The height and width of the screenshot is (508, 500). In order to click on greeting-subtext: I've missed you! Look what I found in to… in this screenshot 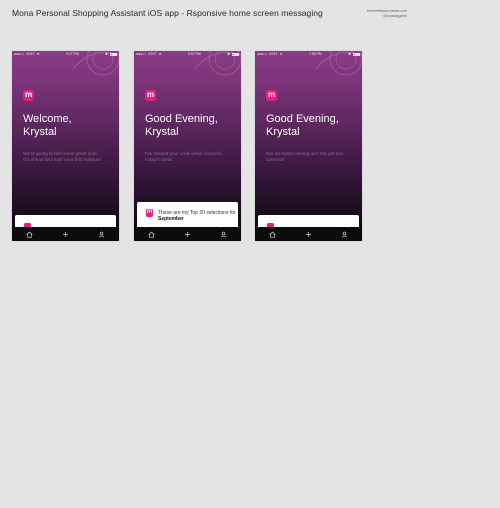, I will do `click(183, 156)`.